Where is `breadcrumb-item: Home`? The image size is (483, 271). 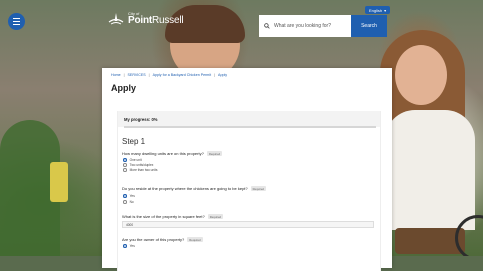
breadcrumb-item: Home is located at coordinates (116, 75).